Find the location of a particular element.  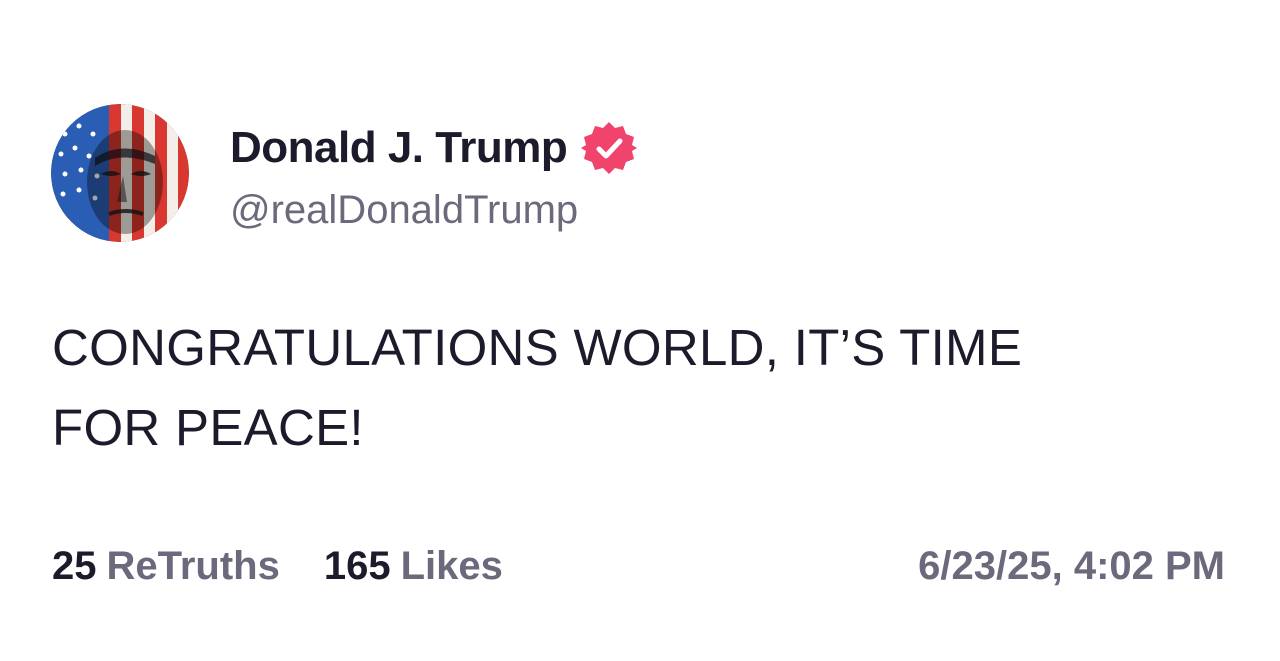

retruths-count: 25 is located at coordinates (74, 565).